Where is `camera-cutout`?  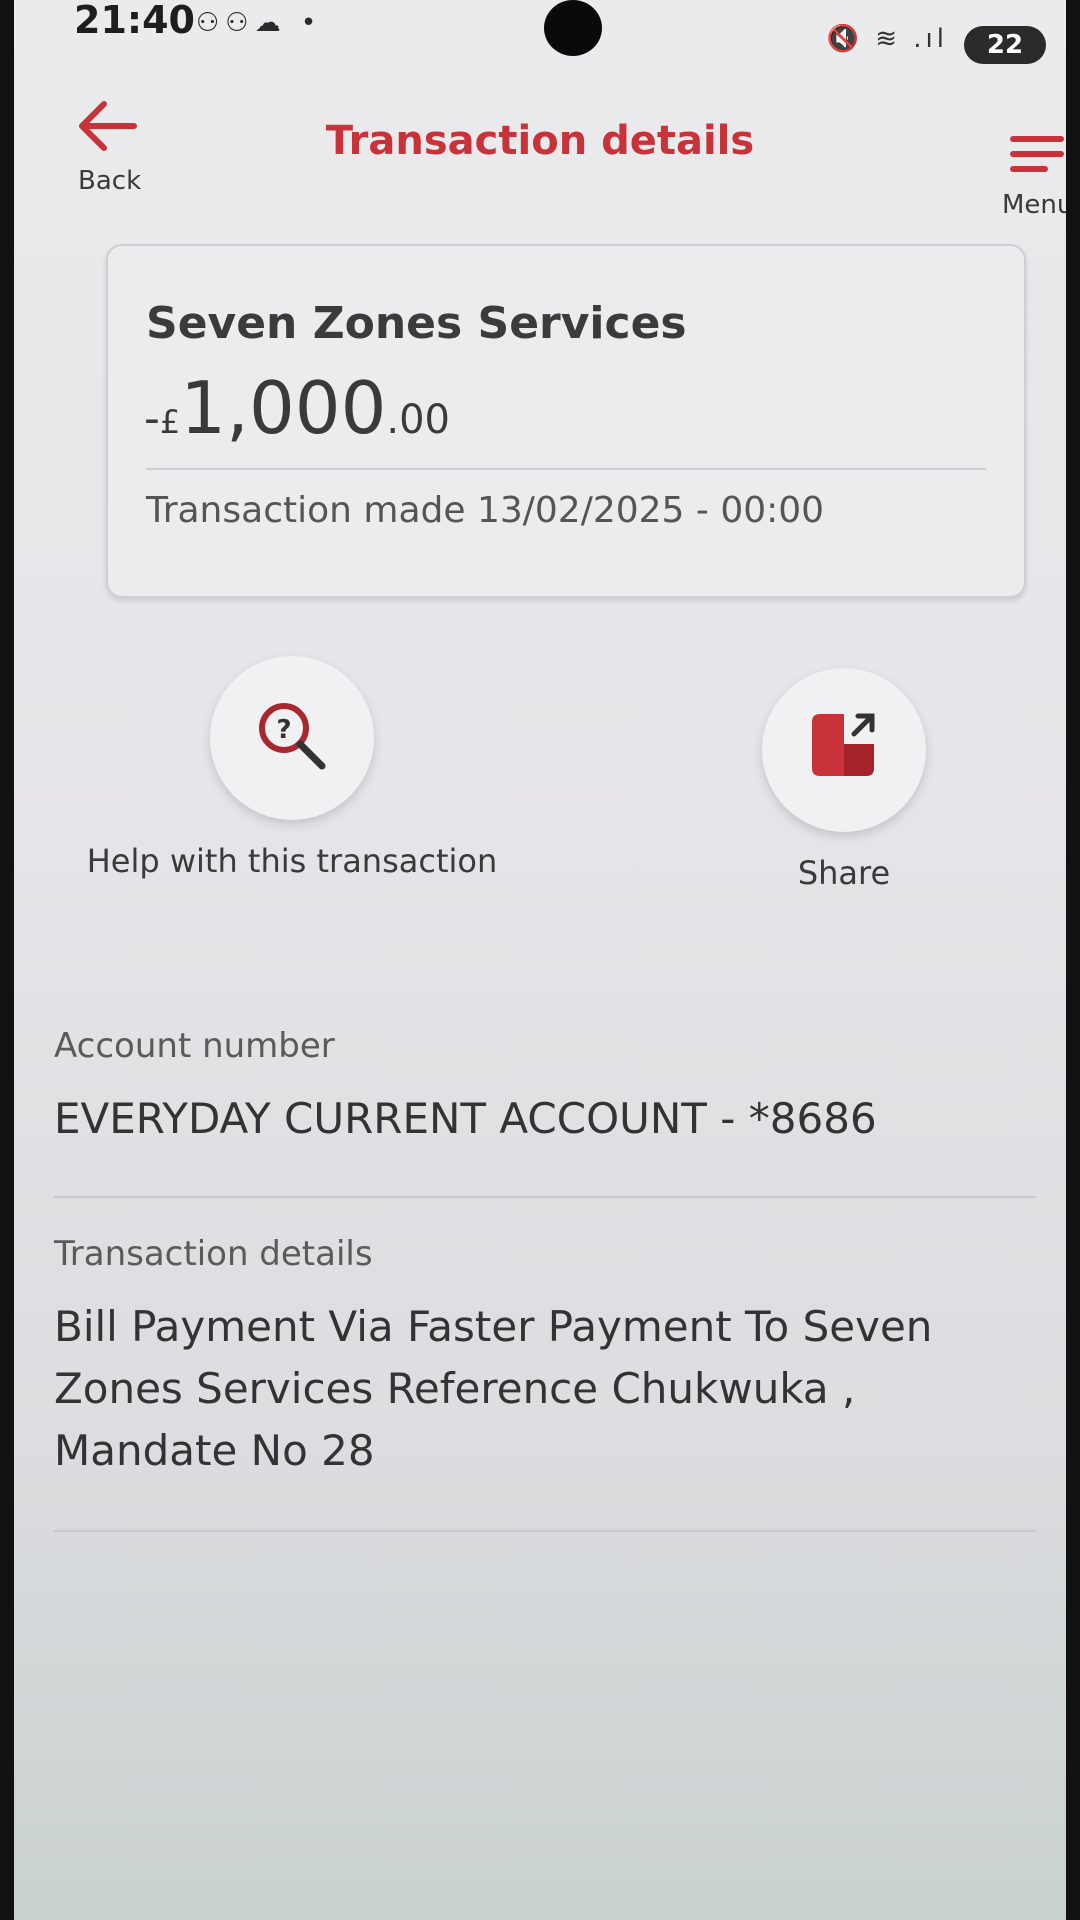 camera-cutout is located at coordinates (573, 28).